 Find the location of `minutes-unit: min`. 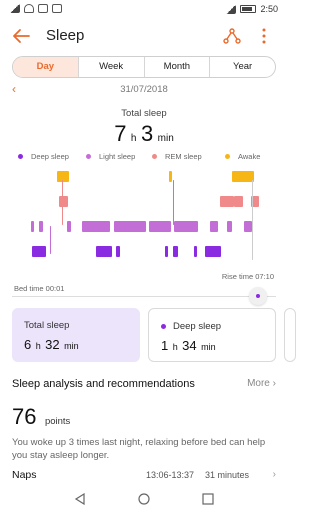

minutes-unit: min is located at coordinates (165, 138).